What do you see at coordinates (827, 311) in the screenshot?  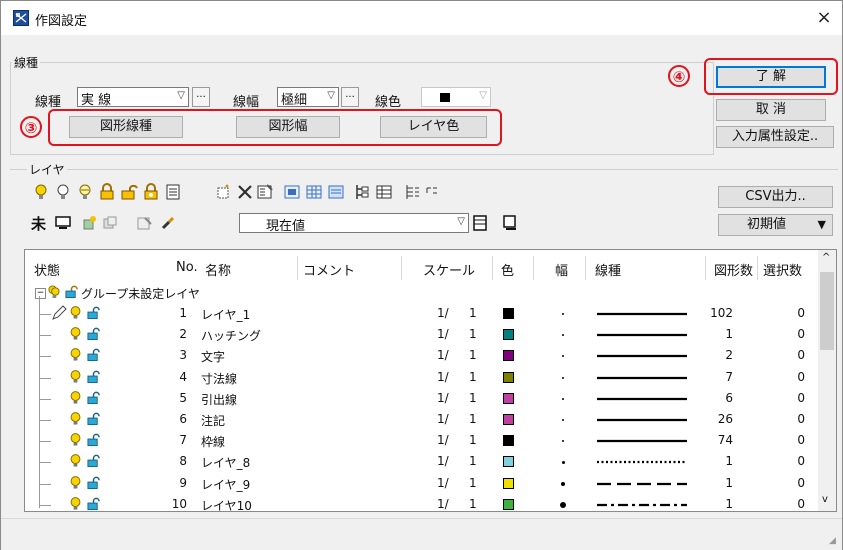 I see `scroll-thumb` at bounding box center [827, 311].